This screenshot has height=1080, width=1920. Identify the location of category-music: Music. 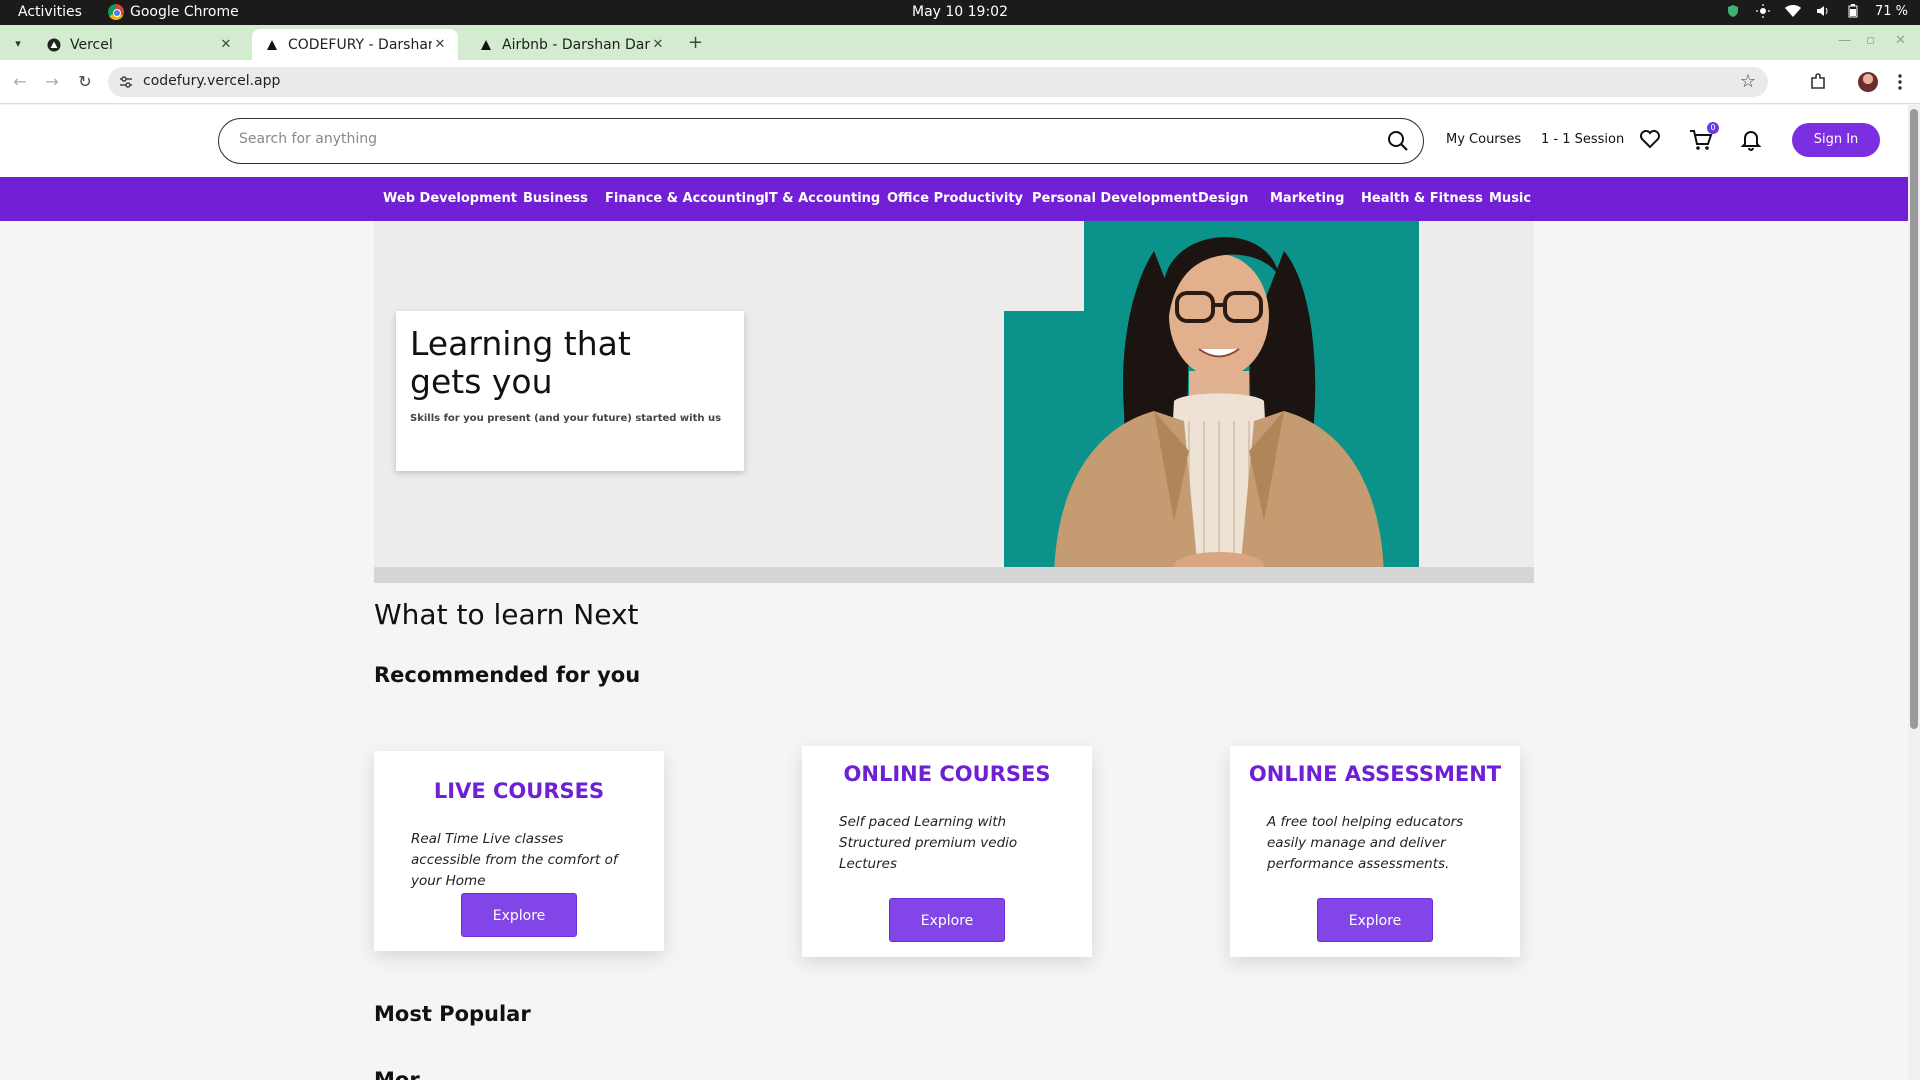
(1510, 198).